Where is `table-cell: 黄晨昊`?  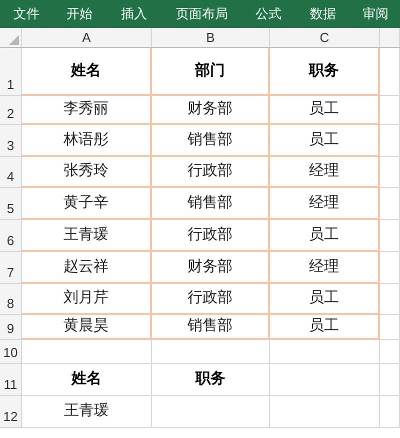
table-cell: 黄晨昊 is located at coordinates (87, 327).